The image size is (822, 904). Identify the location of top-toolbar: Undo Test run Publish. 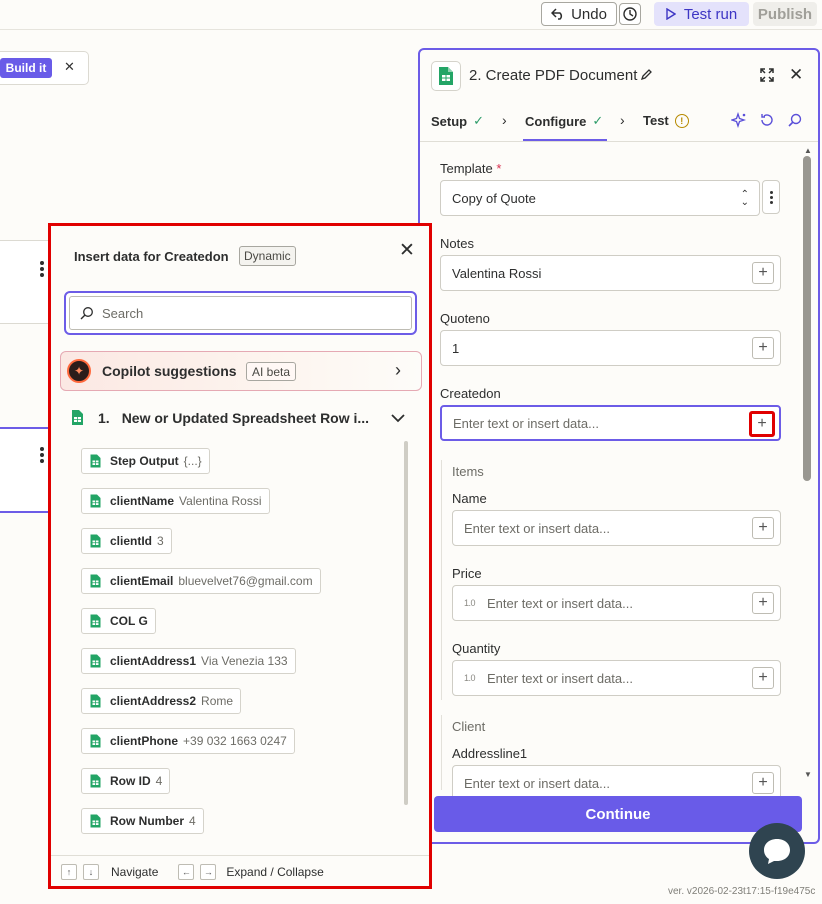
(411, 15).